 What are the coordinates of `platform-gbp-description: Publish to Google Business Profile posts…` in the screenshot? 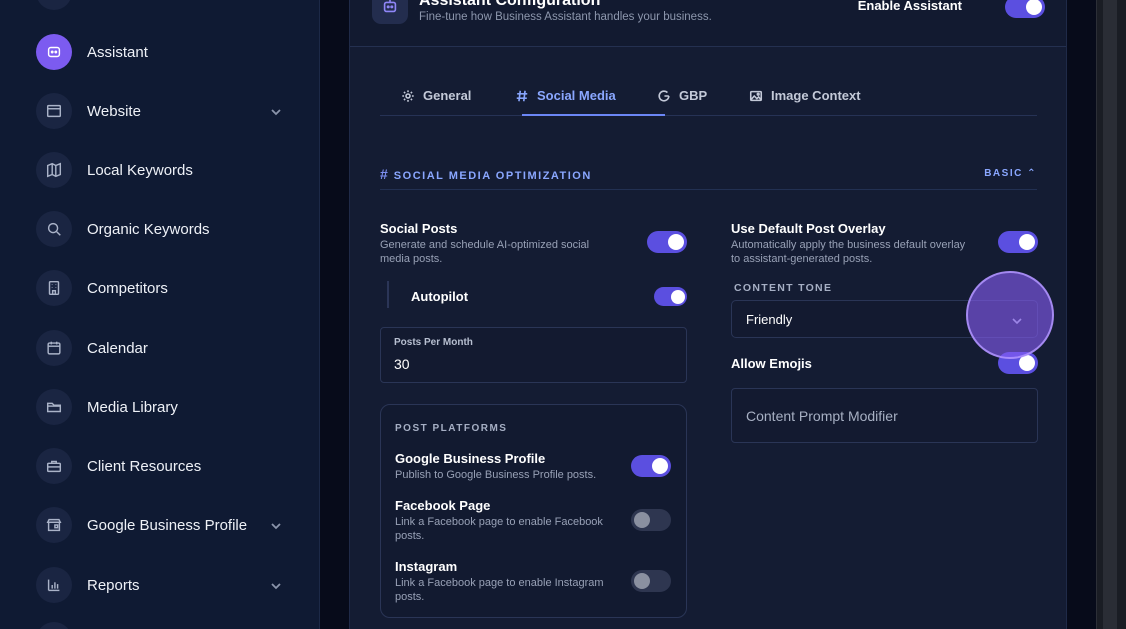 It's located at (496, 475).